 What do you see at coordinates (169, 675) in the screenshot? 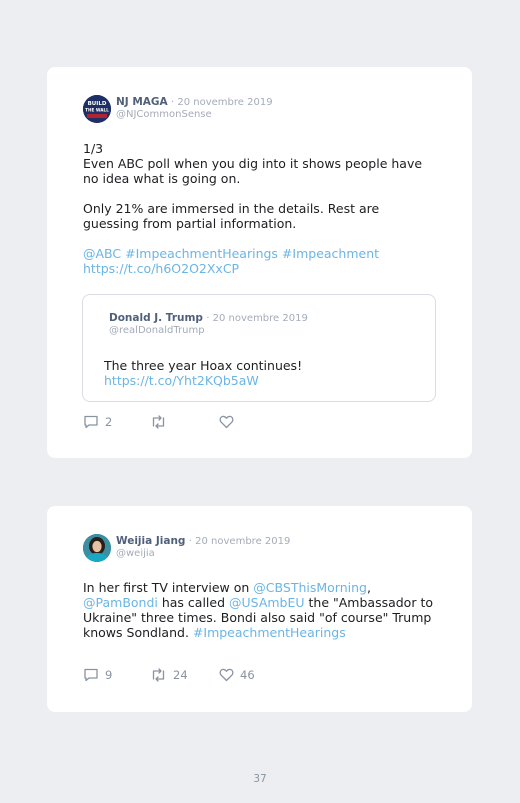
I see `retweet-button: 24` at bounding box center [169, 675].